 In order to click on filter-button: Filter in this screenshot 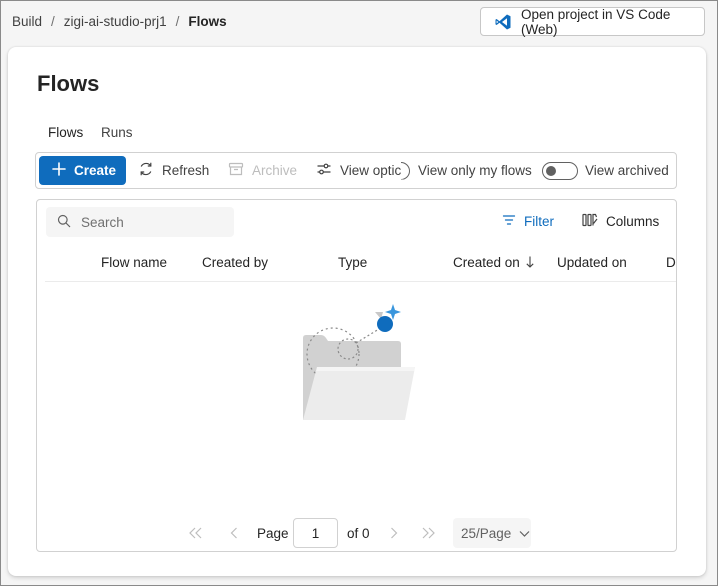, I will do `click(528, 221)`.